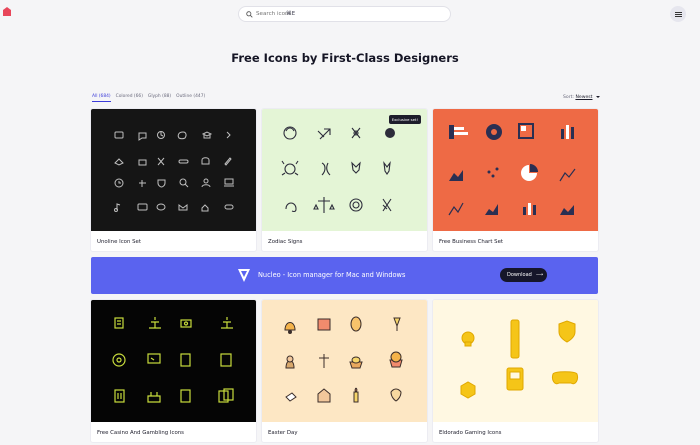 Image resolution: width=700 pixels, height=445 pixels. I want to click on search-icon, so click(249, 14).